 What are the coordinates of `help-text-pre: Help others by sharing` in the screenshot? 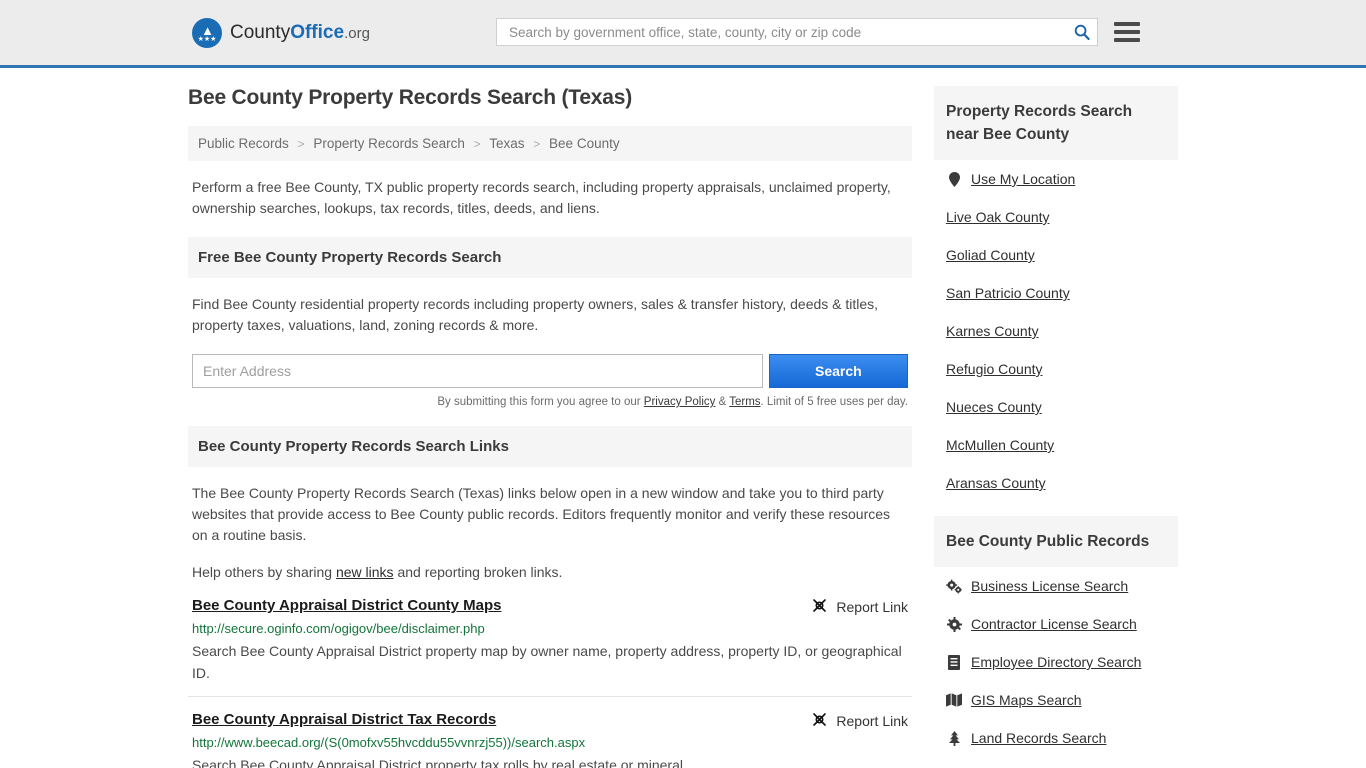 It's located at (264, 572).